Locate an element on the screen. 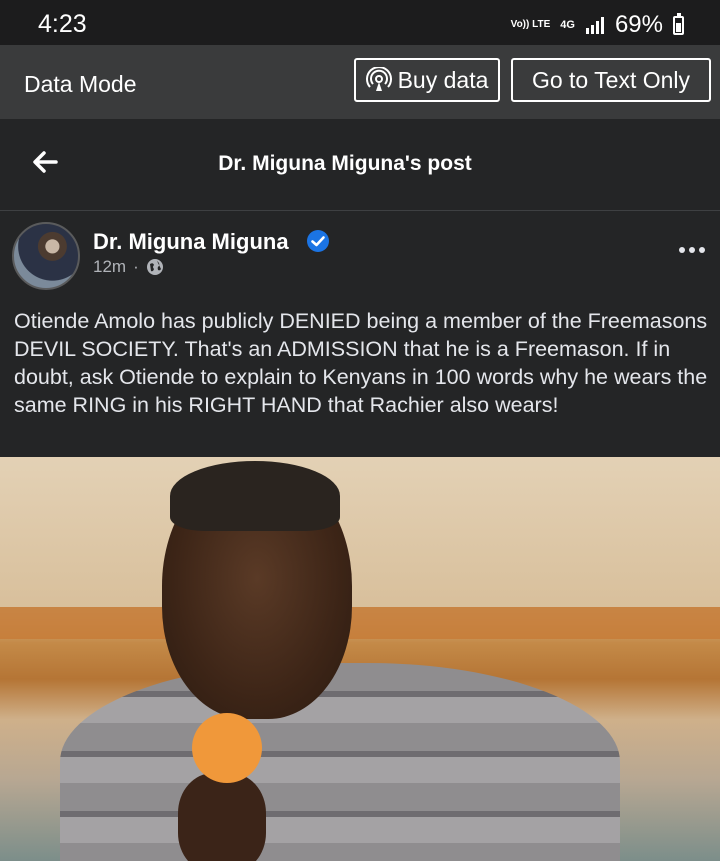 The height and width of the screenshot is (861, 720). more-options-icon is located at coordinates (692, 250).